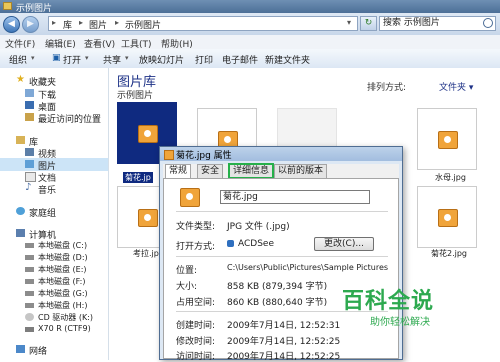 Image resolution: width=500 pixels, height=362 pixels. What do you see at coordinates (251, 171) in the screenshot?
I see `tab-details: 详细信息` at bounding box center [251, 171].